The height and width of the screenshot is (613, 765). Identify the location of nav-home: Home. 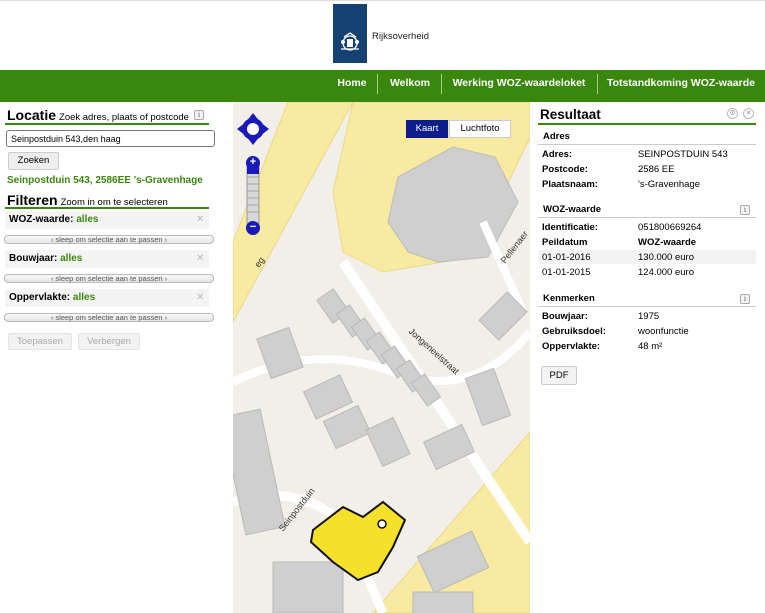
(352, 86).